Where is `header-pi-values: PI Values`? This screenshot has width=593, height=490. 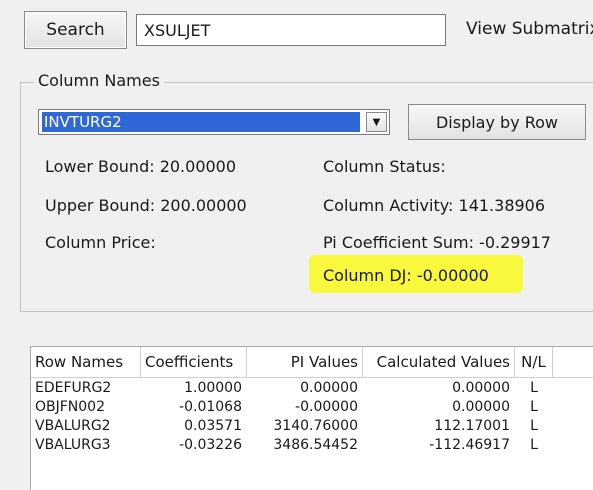 header-pi-values: PI Values is located at coordinates (305, 362).